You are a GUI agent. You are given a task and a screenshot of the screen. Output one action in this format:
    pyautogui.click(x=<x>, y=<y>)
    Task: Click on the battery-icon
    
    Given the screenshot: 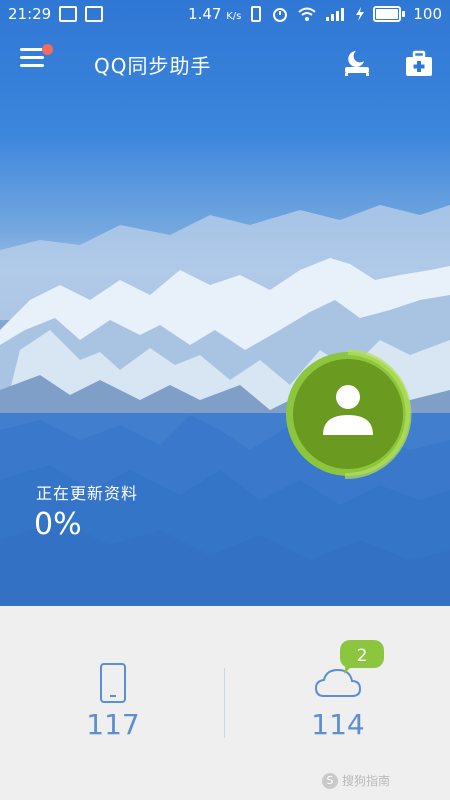 What is the action you would take?
    pyautogui.click(x=389, y=14)
    